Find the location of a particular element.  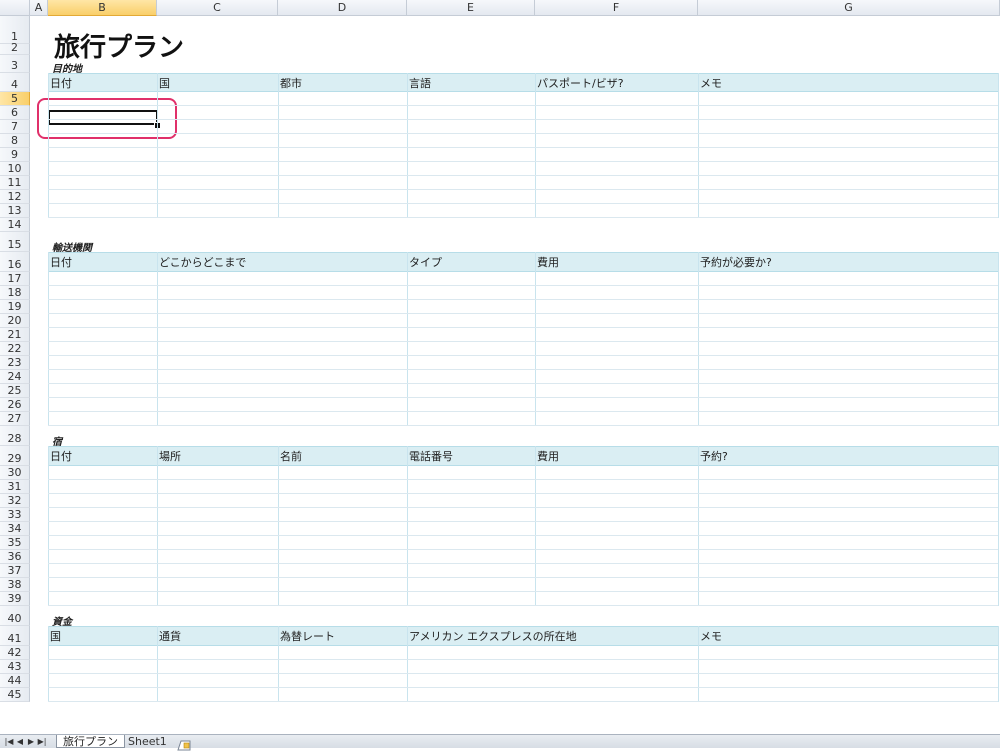

row-header-26: 26 is located at coordinates (15, 405).